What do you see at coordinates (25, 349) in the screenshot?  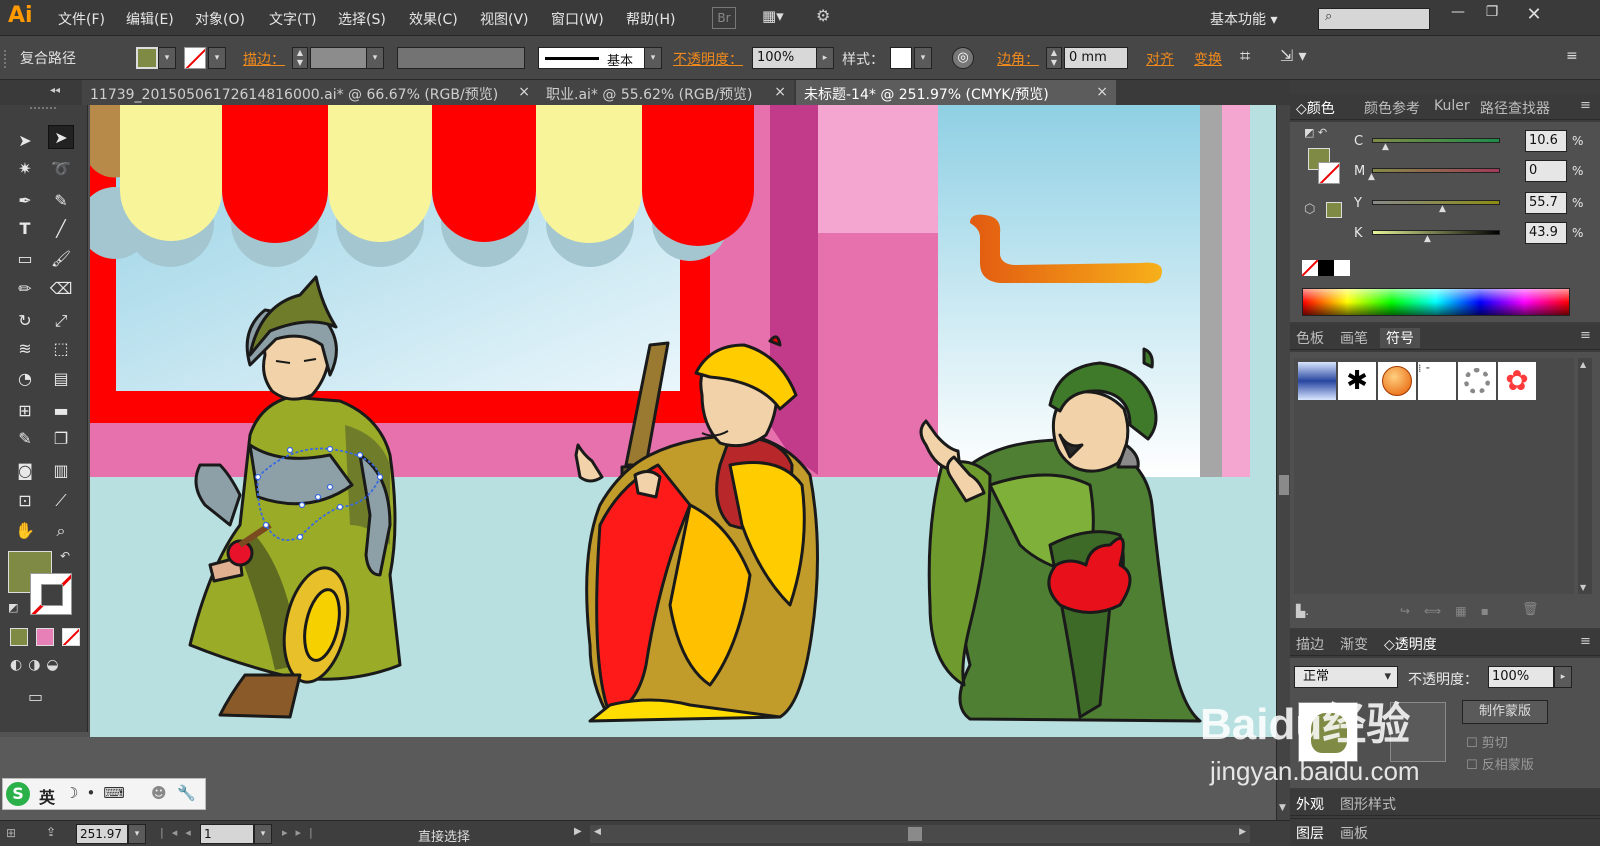 I see `warp-tool-icon: ≋` at bounding box center [25, 349].